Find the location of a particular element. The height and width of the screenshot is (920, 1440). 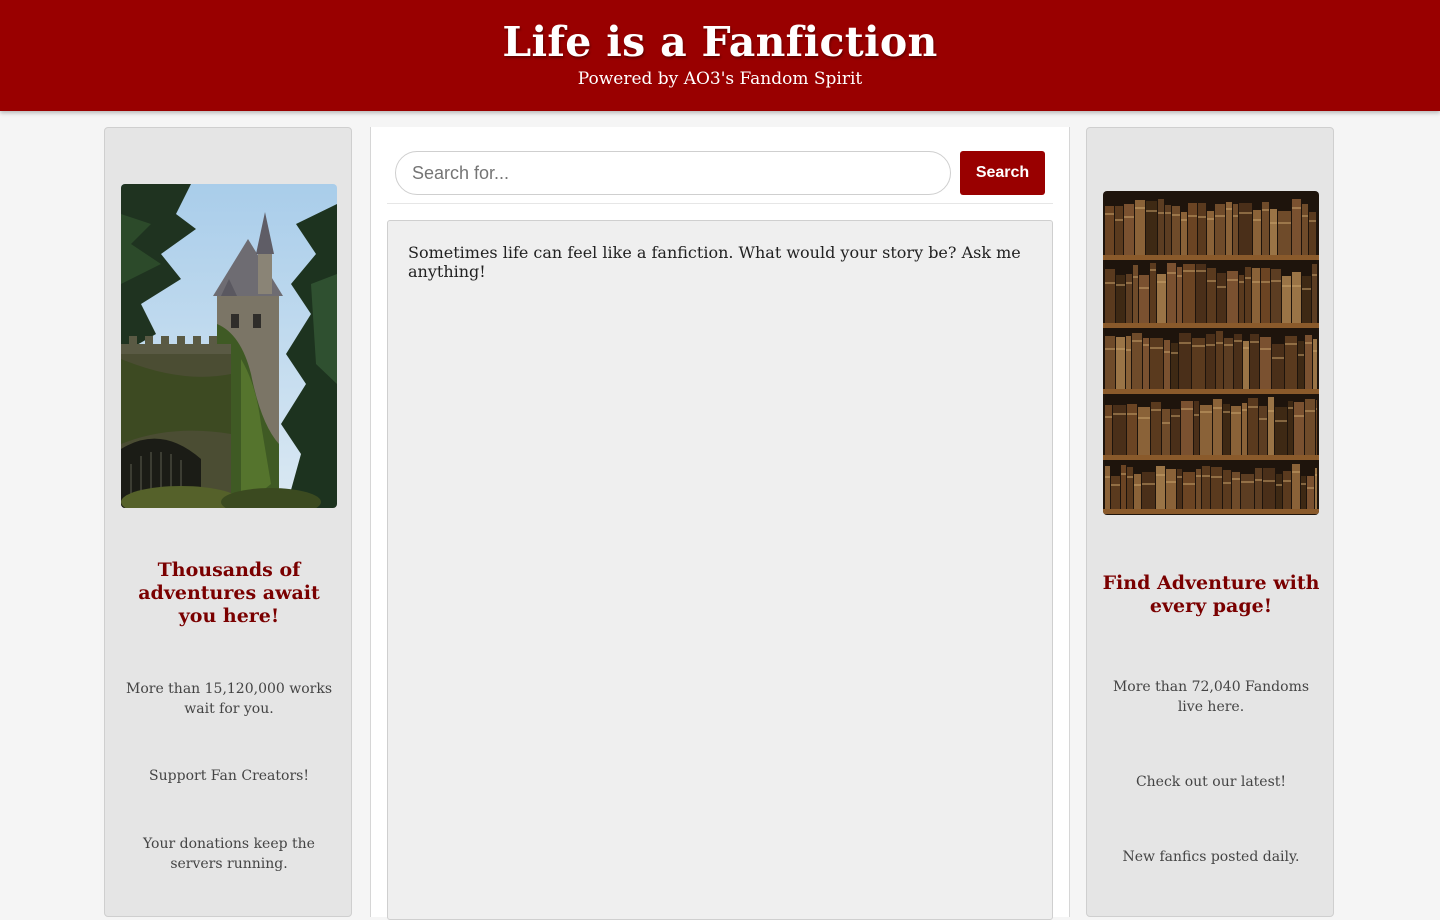

left-sidebar-text-works: More than 15,120,000 works wait for you. is located at coordinates (229, 699).